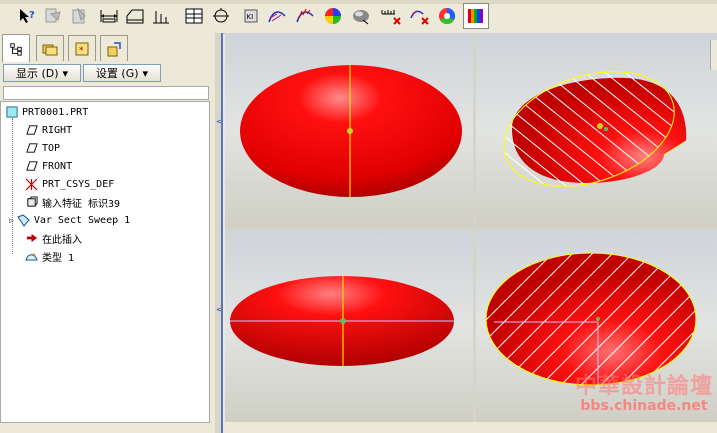  I want to click on tree-connector, so click(12, 186).